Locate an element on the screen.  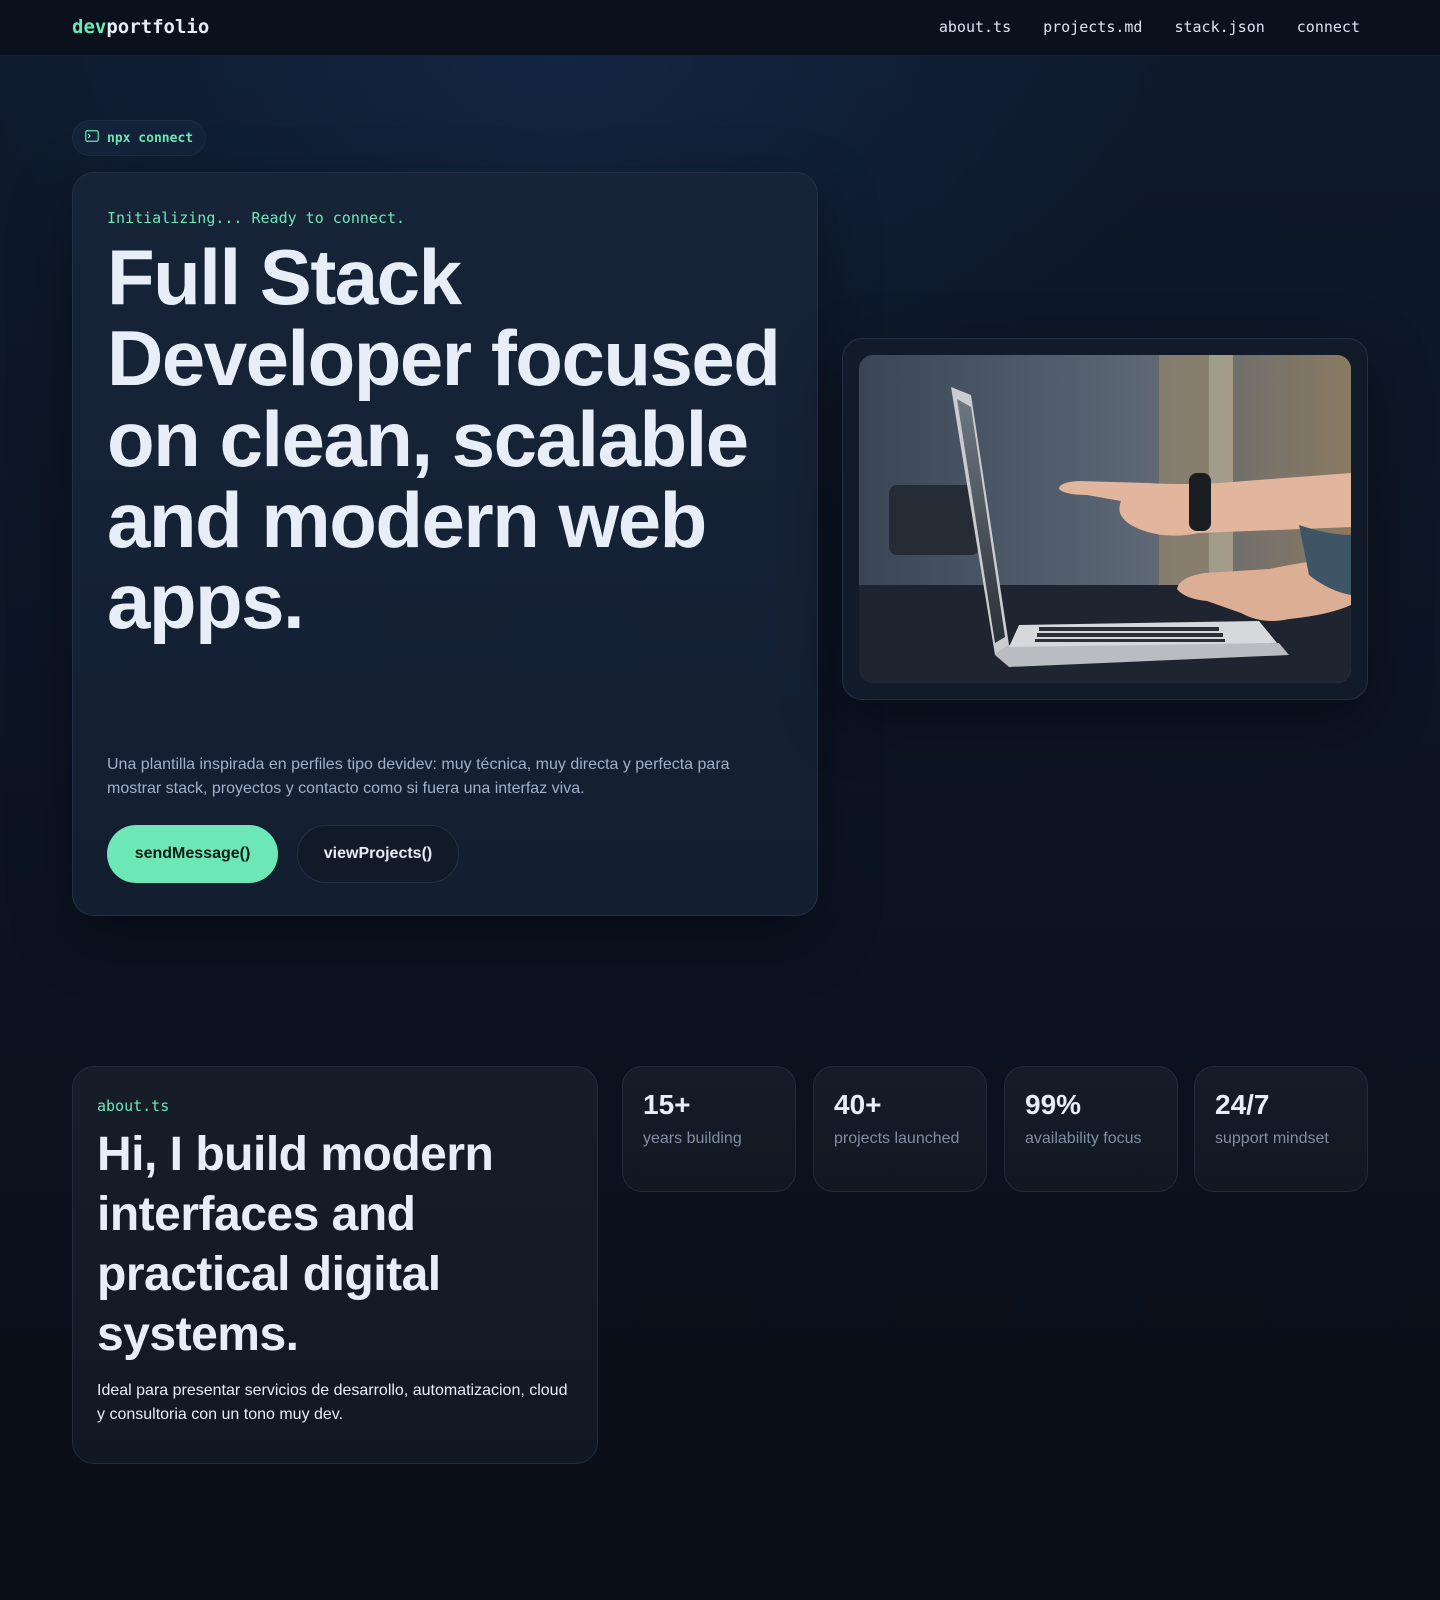
stat-label: availability focus is located at coordinates (1083, 1138).